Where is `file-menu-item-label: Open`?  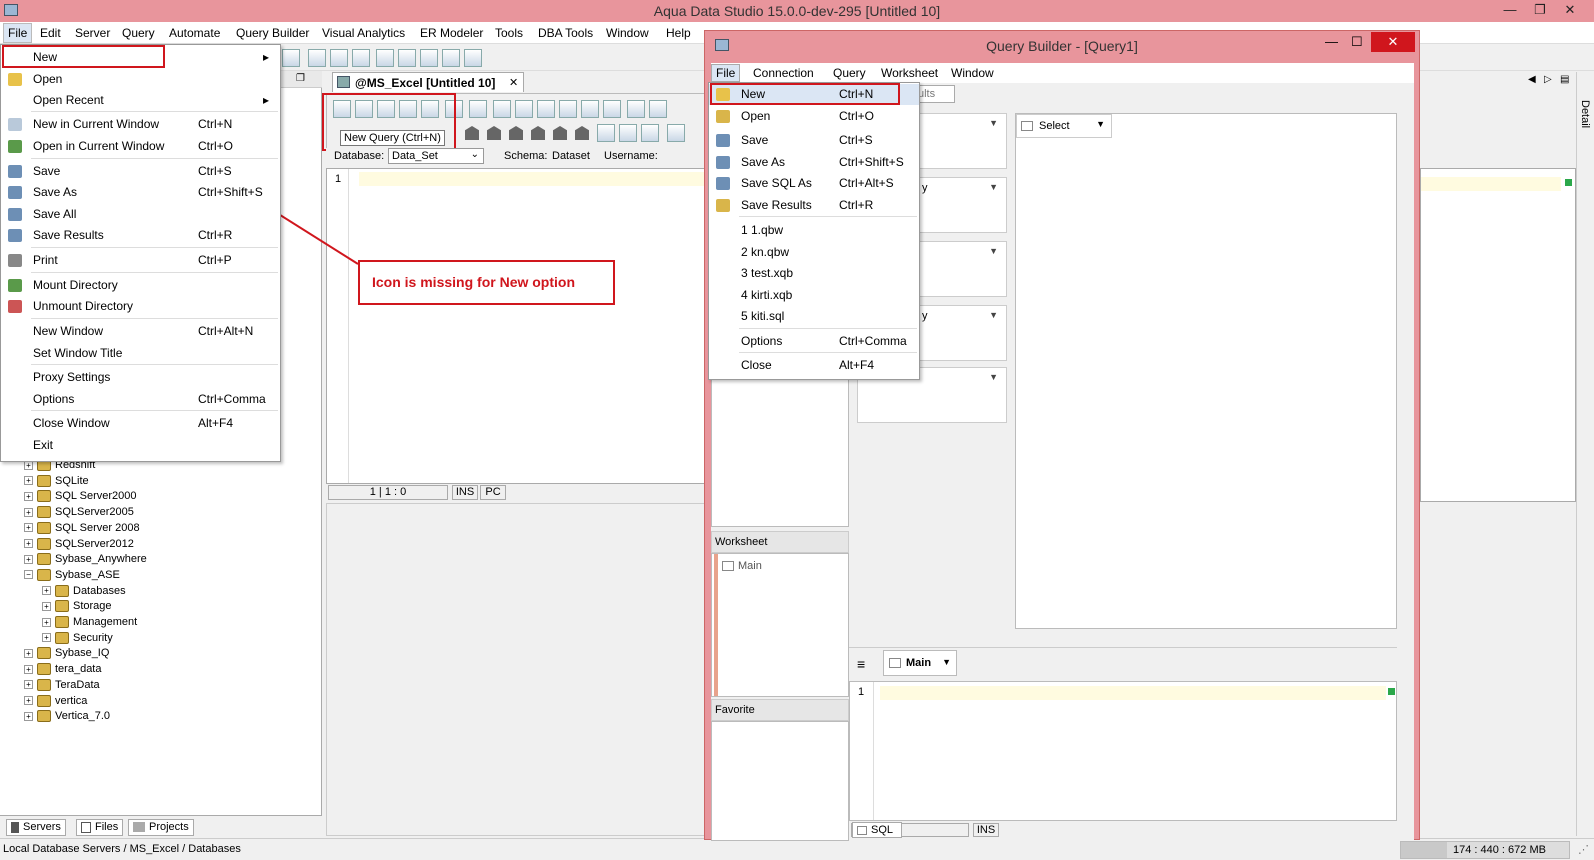 file-menu-item-label: Open is located at coordinates (48, 79).